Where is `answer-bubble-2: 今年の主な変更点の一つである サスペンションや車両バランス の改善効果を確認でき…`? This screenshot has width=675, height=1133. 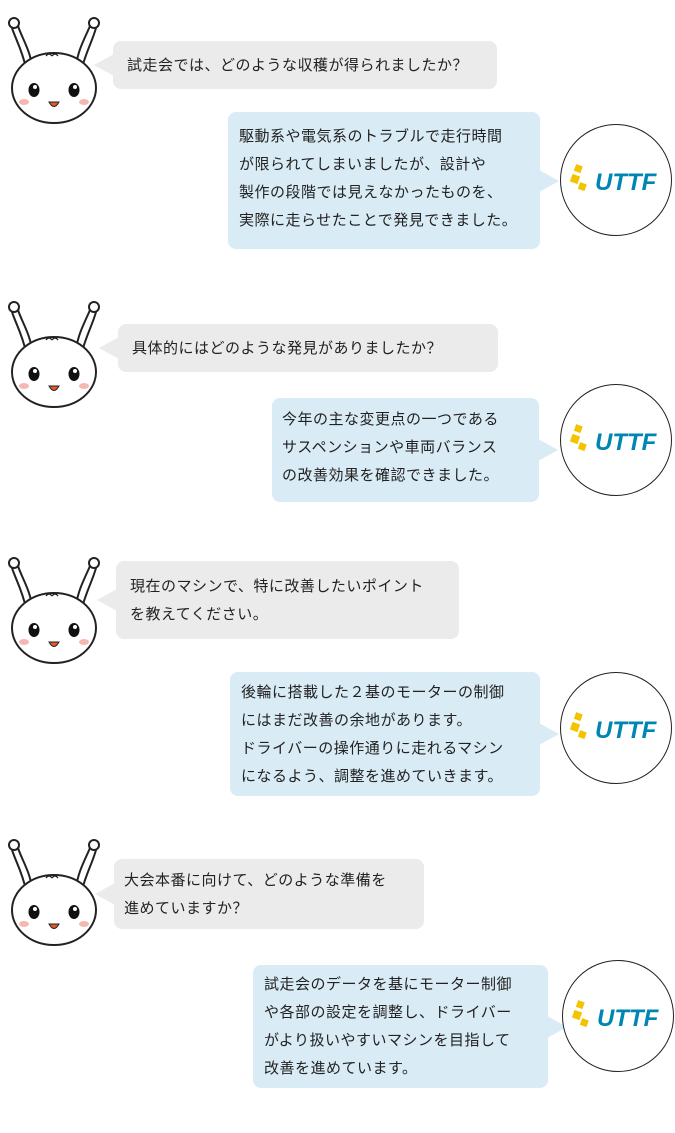
answer-bubble-2: 今年の主な変更点の一つである サスペンションや車両バランス の改善効果を確認でき… is located at coordinates (415, 450).